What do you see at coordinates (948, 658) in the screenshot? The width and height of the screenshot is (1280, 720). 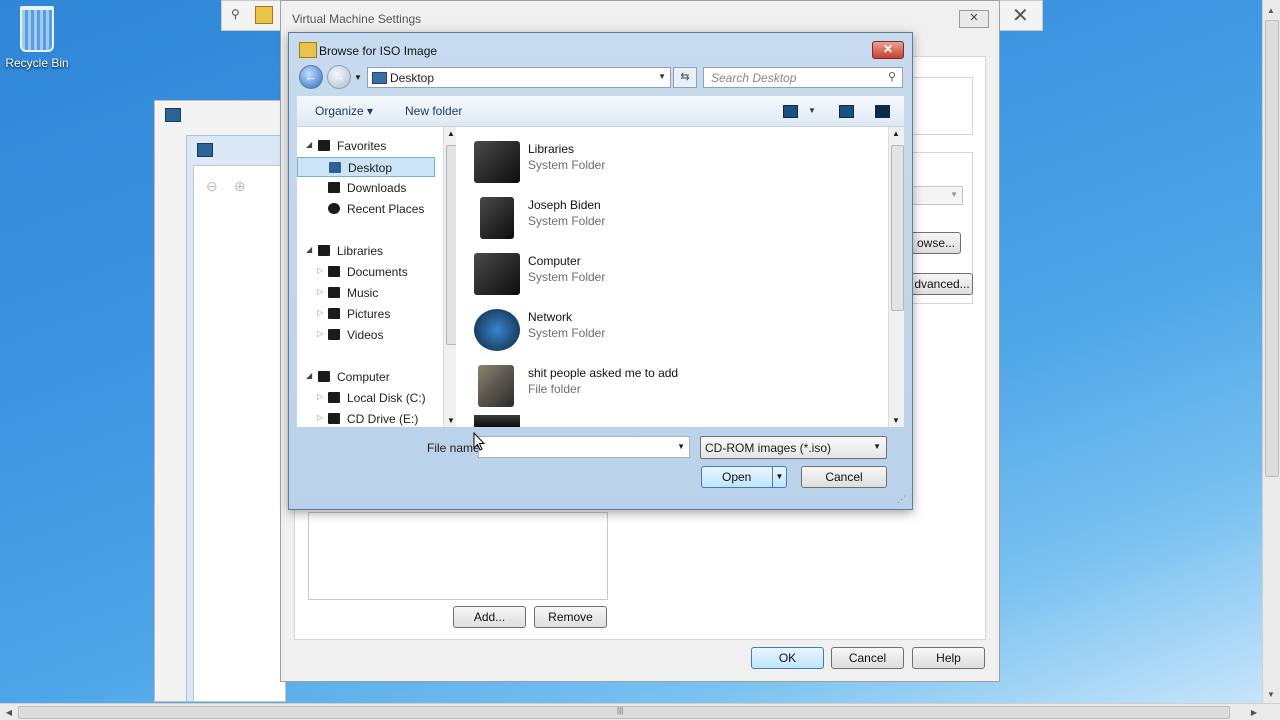 I see `help-button: Help` at bounding box center [948, 658].